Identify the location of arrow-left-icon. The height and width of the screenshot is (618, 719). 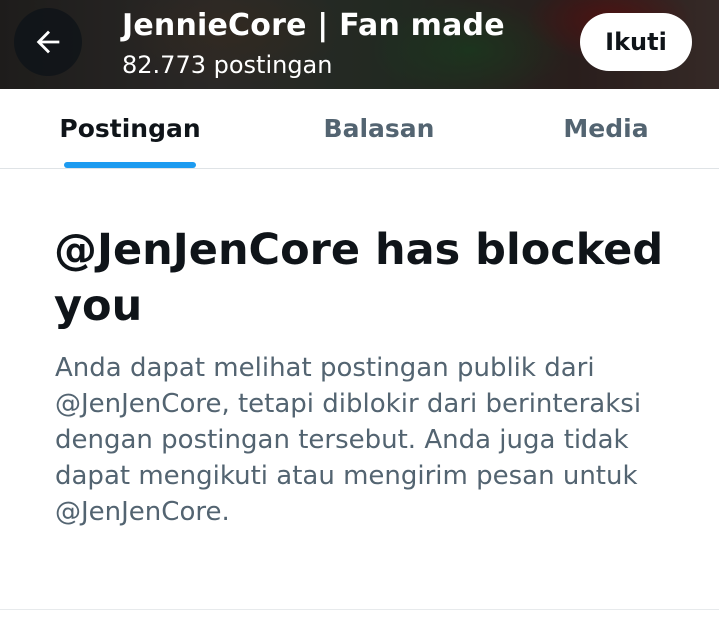
(48, 42).